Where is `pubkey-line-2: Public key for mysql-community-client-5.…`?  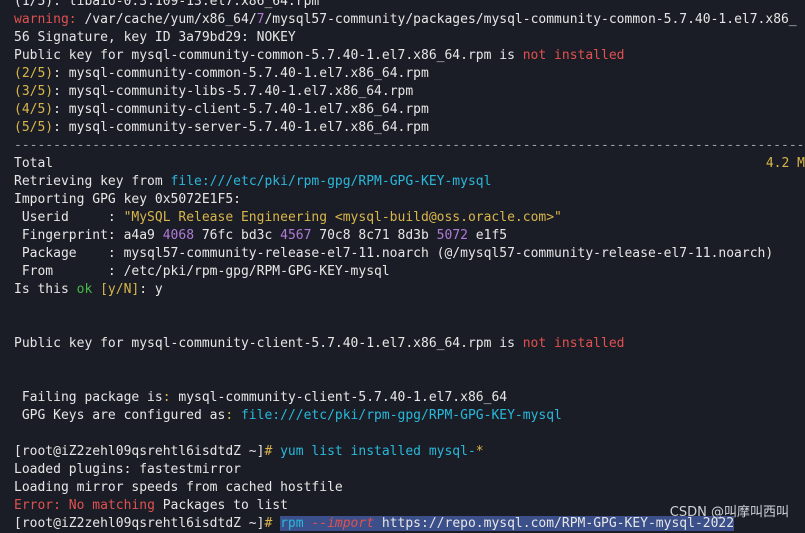
pubkey-line-2: Public key for mysql-community-client-5.… is located at coordinates (319, 343).